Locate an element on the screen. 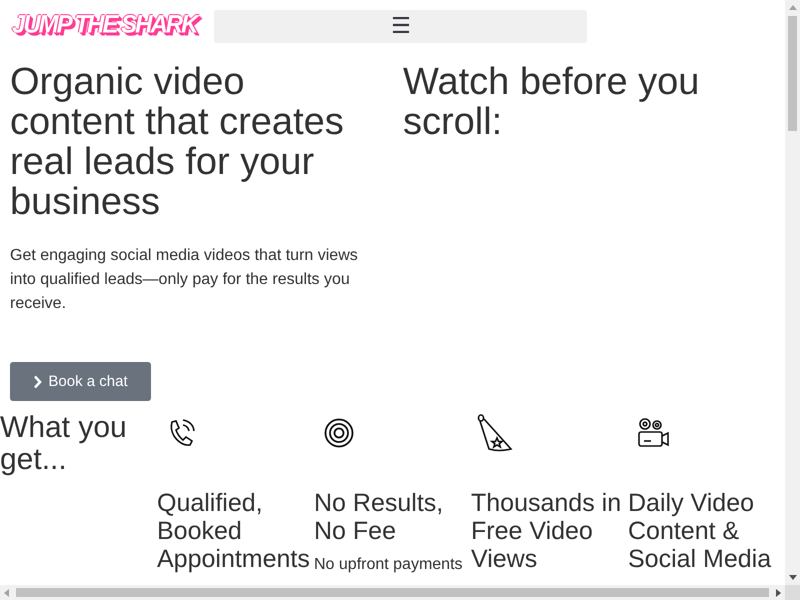 This screenshot has width=800, height=600. scroll-down-icon is located at coordinates (792, 577).